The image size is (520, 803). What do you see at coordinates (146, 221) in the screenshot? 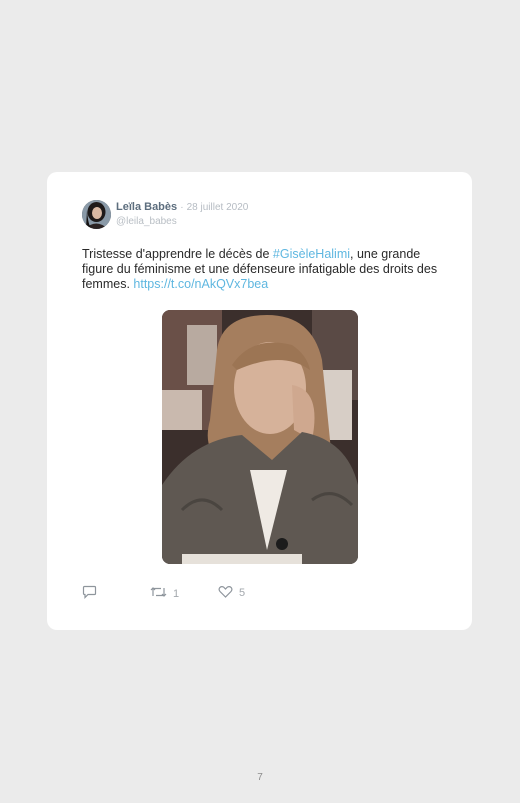
I see `author-handle: @leila_babes` at bounding box center [146, 221].